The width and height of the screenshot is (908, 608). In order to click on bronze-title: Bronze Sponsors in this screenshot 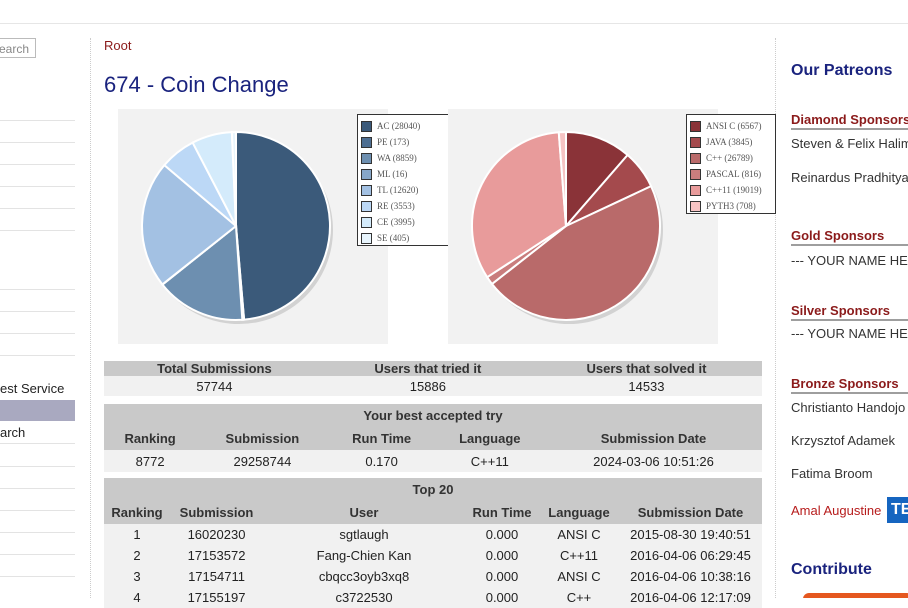, I will do `click(845, 383)`.